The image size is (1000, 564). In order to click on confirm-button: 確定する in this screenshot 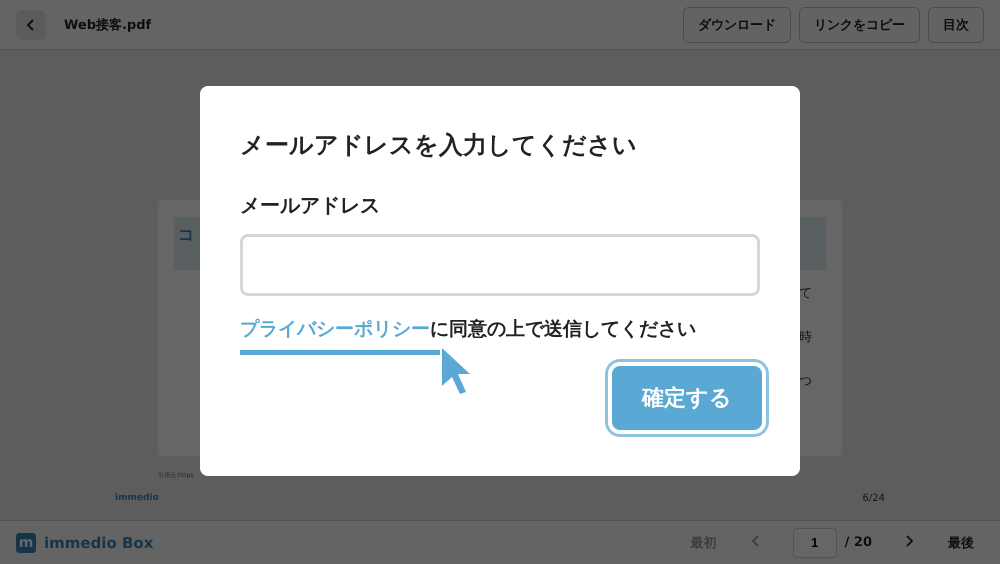, I will do `click(687, 398)`.